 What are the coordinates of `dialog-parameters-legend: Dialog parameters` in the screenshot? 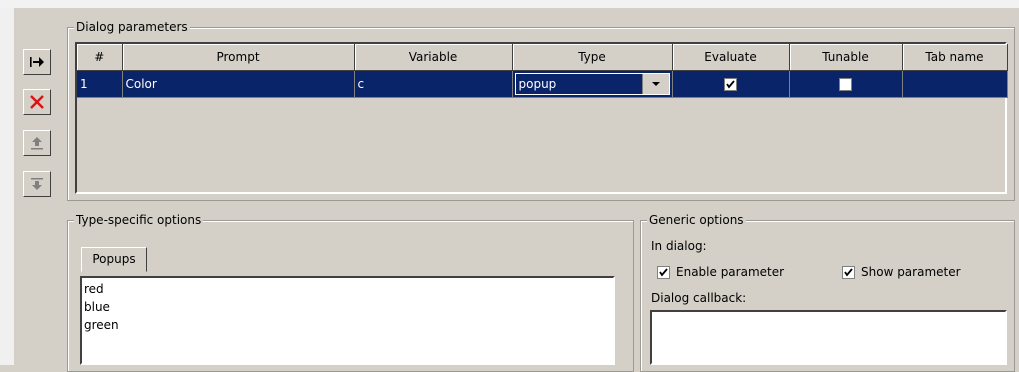 It's located at (132, 27).